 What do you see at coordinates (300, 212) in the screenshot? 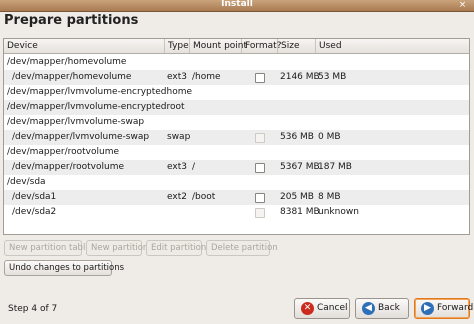
I see `cell-size: 8381 MB` at bounding box center [300, 212].